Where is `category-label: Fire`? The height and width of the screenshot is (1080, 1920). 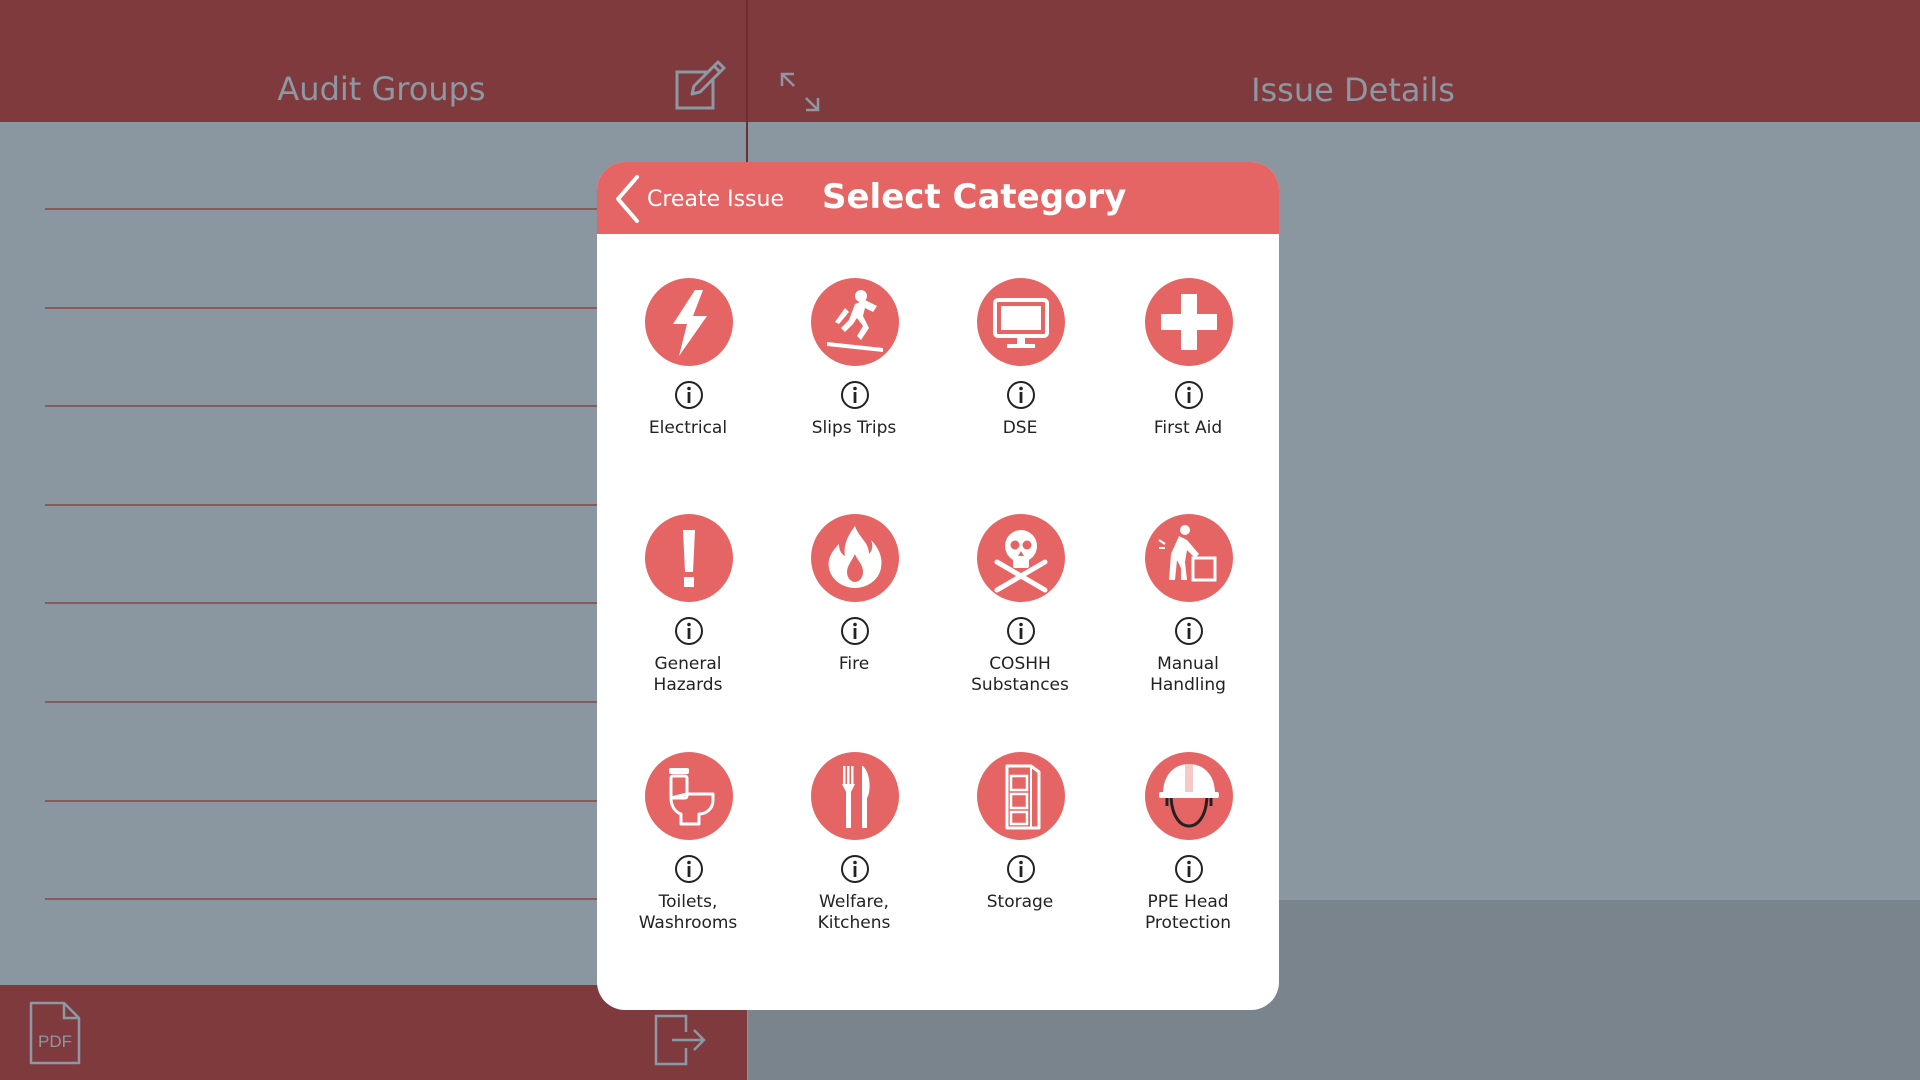 category-label: Fire is located at coordinates (854, 664).